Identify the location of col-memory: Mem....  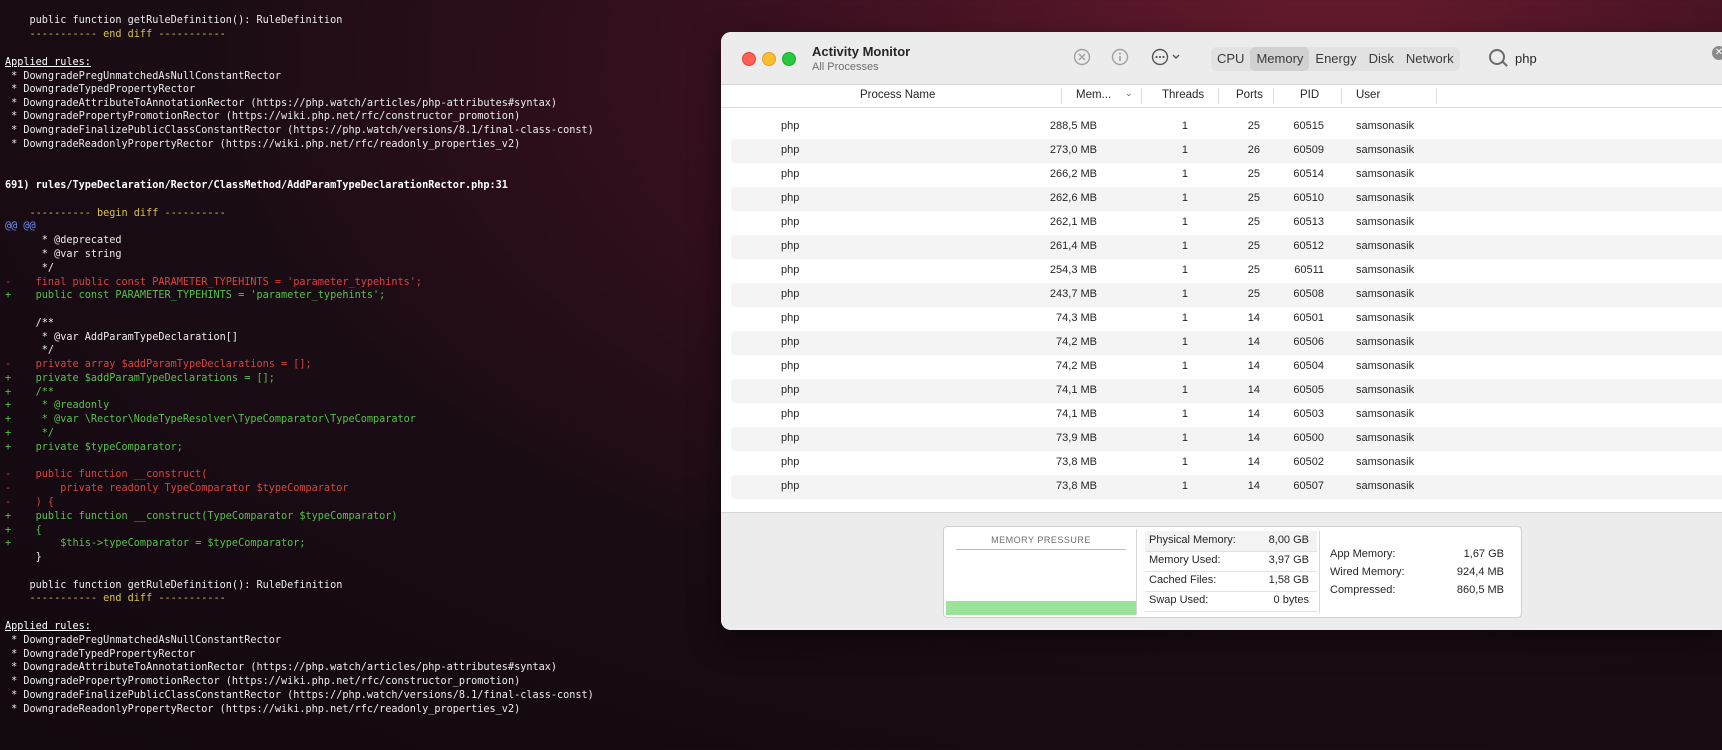
(1093, 95).